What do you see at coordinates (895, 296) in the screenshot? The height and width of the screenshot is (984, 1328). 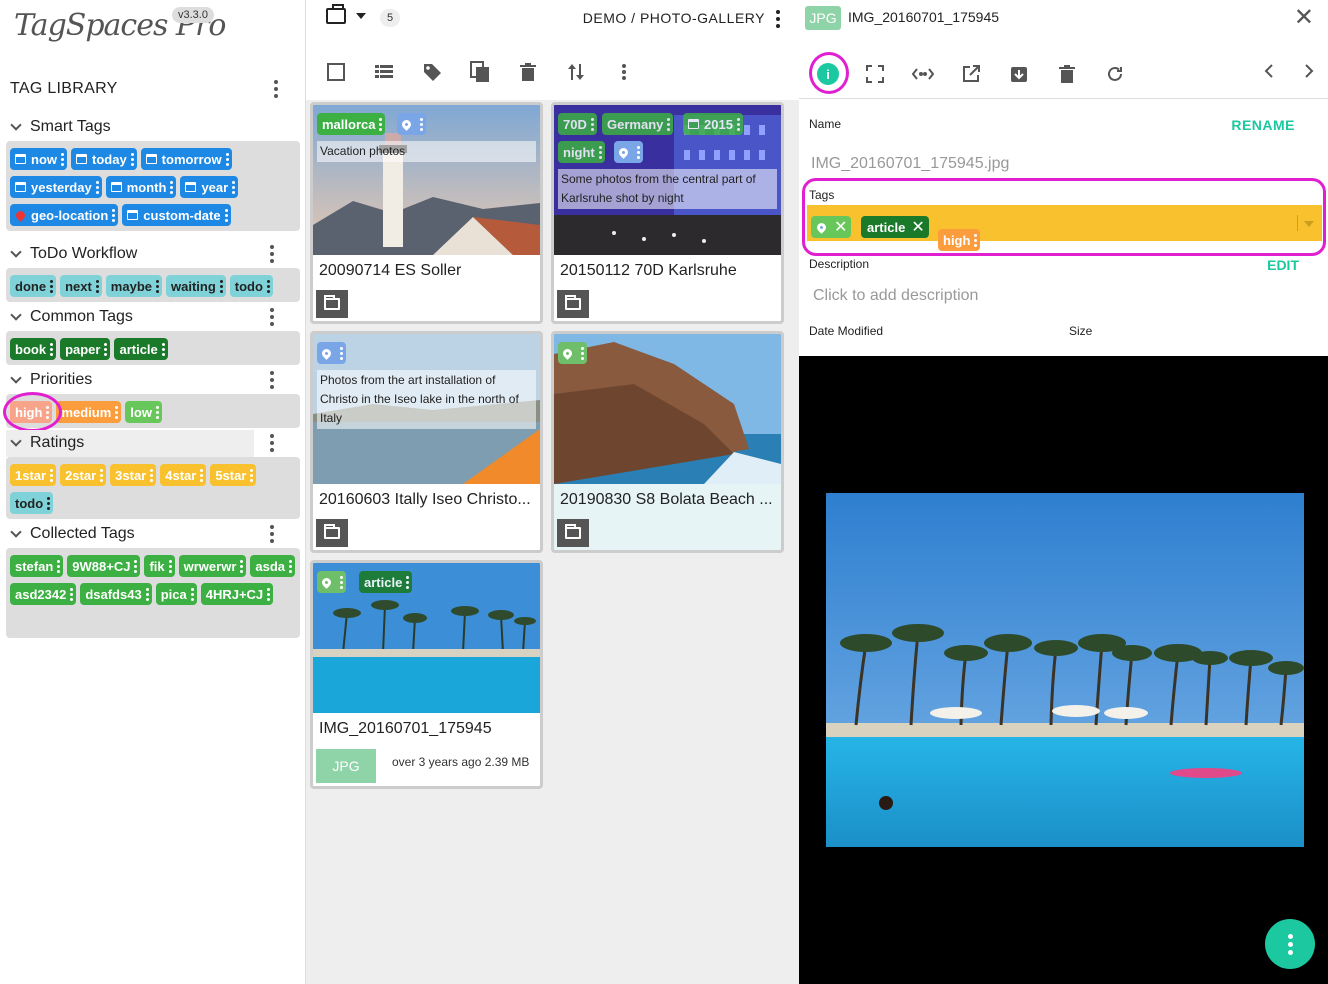 I see `description-field: Click to add description` at bounding box center [895, 296].